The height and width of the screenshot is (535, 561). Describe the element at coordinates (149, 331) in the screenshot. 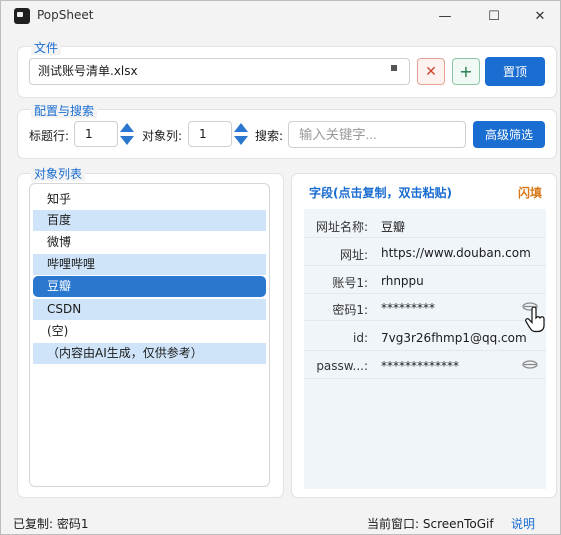

I see `list-item: (空)` at that location.